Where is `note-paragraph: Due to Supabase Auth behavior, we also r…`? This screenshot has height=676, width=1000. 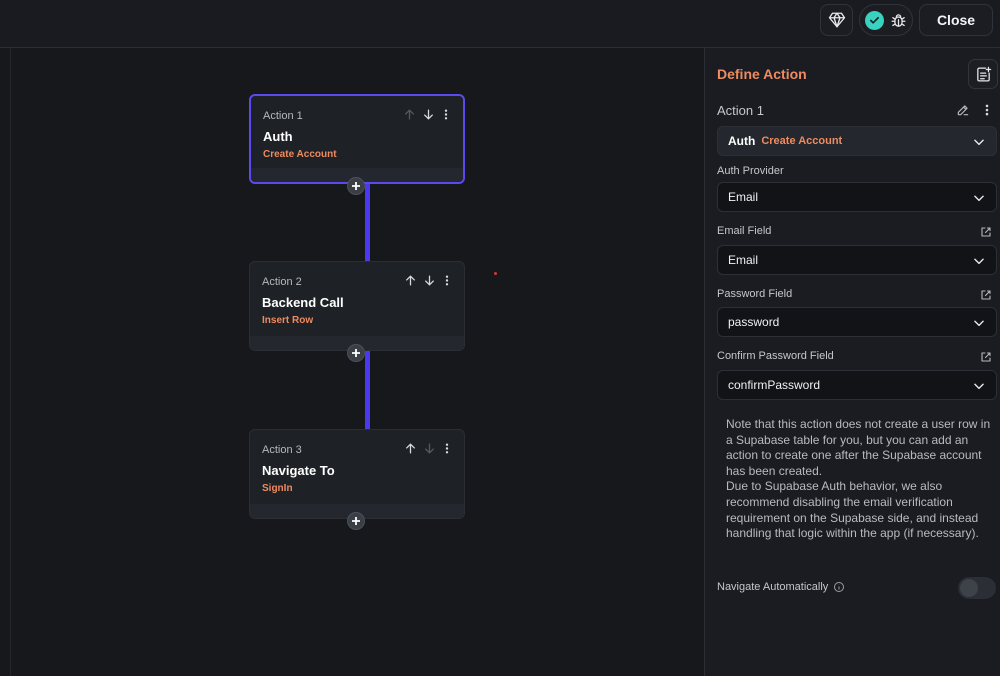
note-paragraph: Due to Supabase Auth behavior, we also r… is located at coordinates (852, 510).